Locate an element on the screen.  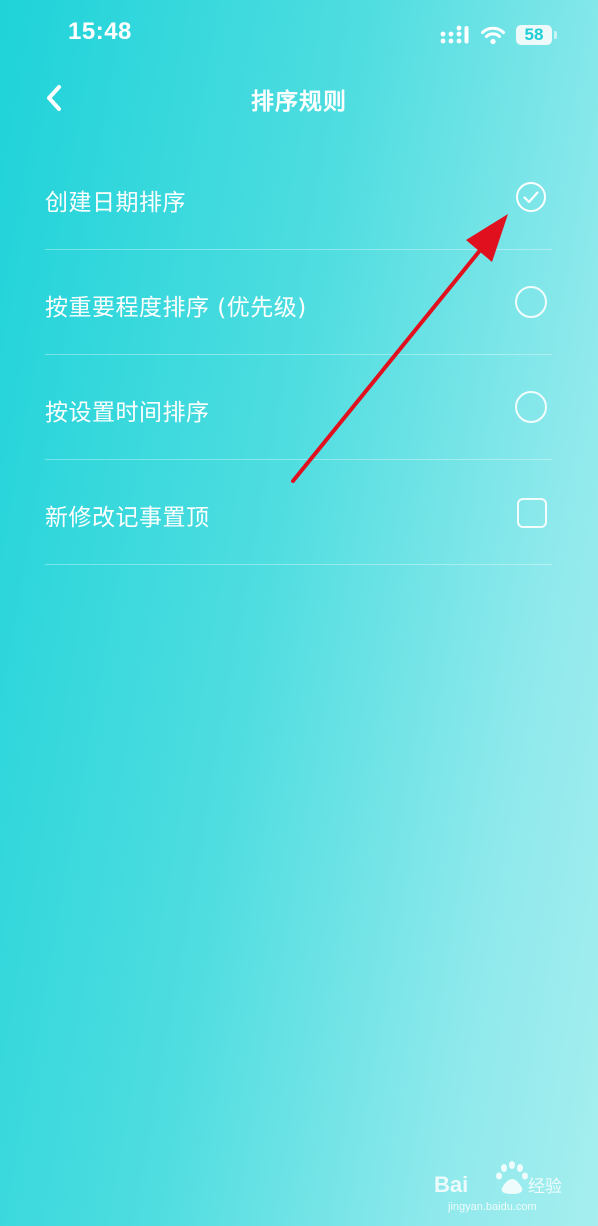
checkbox is located at coordinates (531, 512).